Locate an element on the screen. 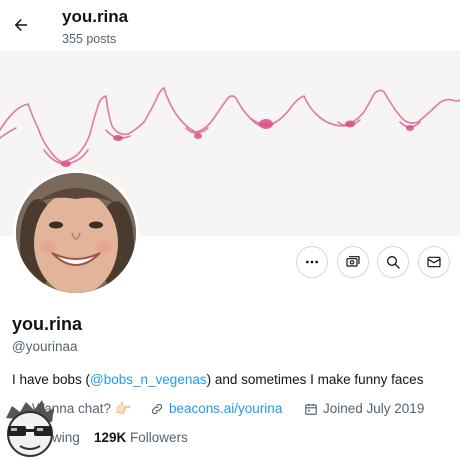  calendar-icon is located at coordinates (311, 409).